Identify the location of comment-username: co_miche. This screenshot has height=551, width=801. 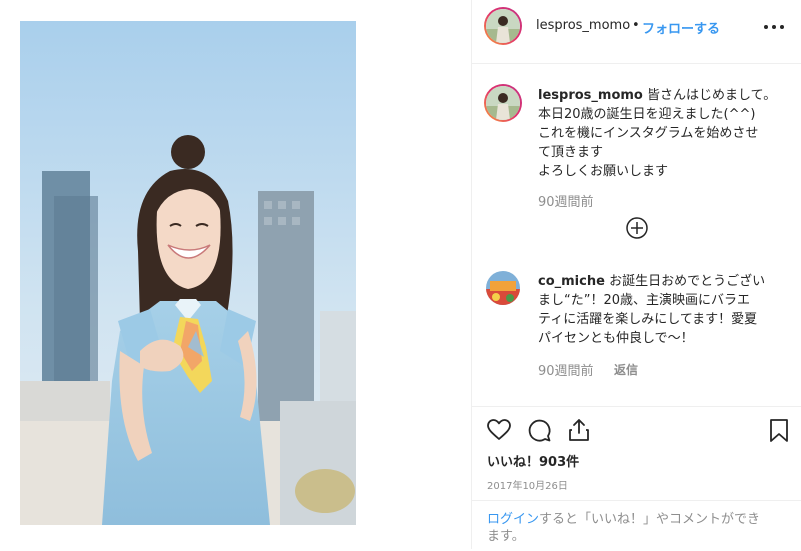
(571, 281).